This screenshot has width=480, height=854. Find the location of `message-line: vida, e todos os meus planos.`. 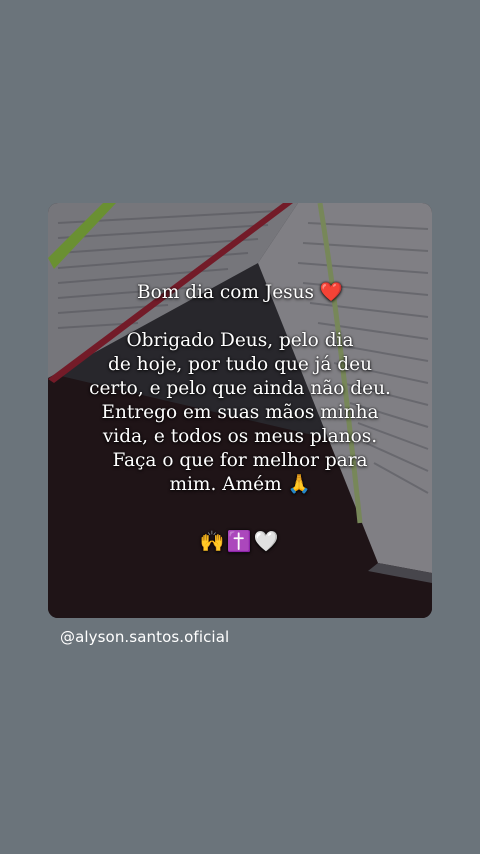

message-line: vida, e todos os meus planos. is located at coordinates (240, 436).